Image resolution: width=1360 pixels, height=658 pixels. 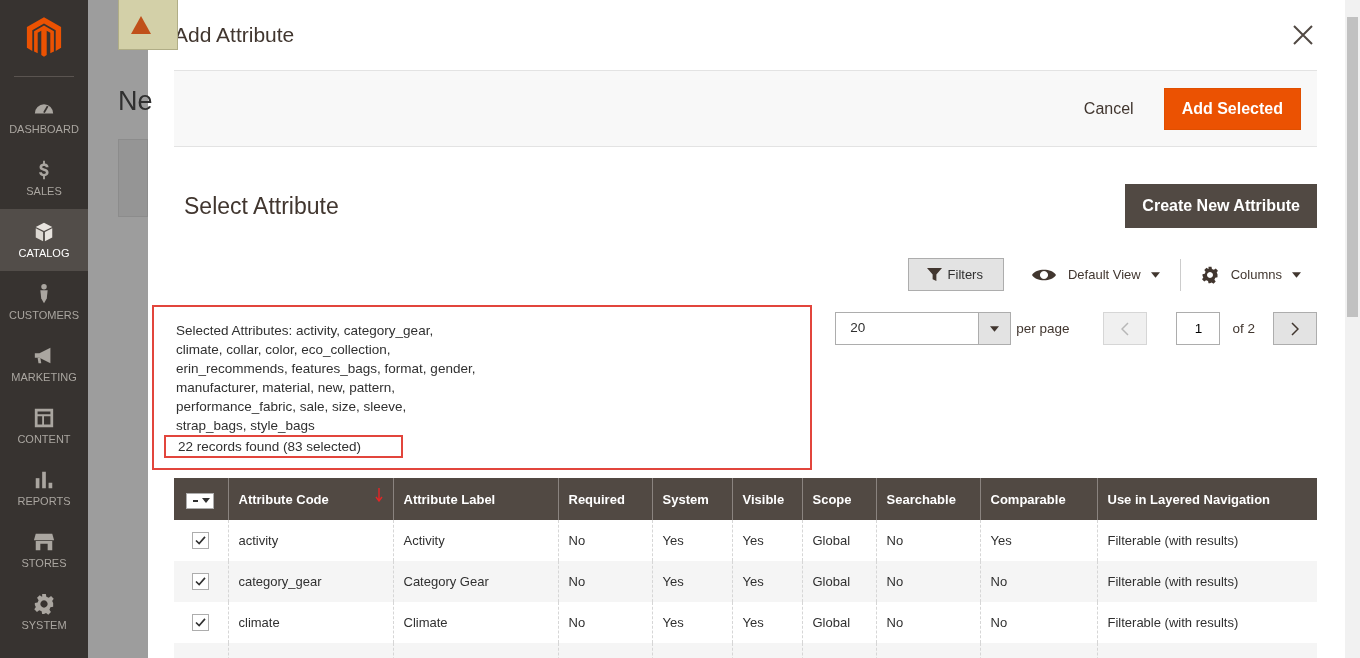 I want to click on column-header: Required, so click(x=605, y=499).